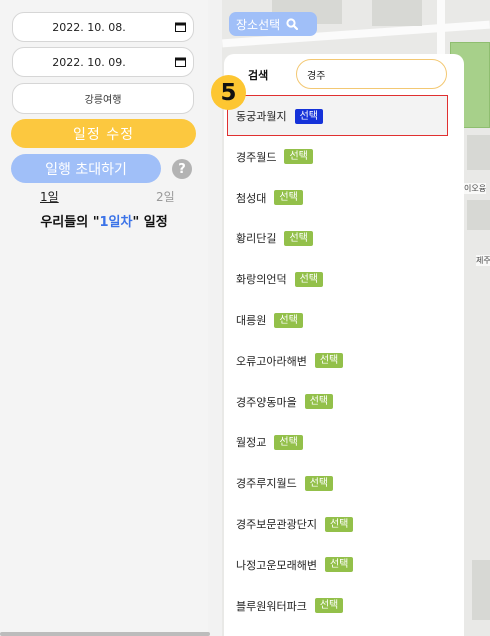 Image resolution: width=490 pixels, height=636 pixels. What do you see at coordinates (371, 74) in the screenshot?
I see `search-input: 경주` at bounding box center [371, 74].